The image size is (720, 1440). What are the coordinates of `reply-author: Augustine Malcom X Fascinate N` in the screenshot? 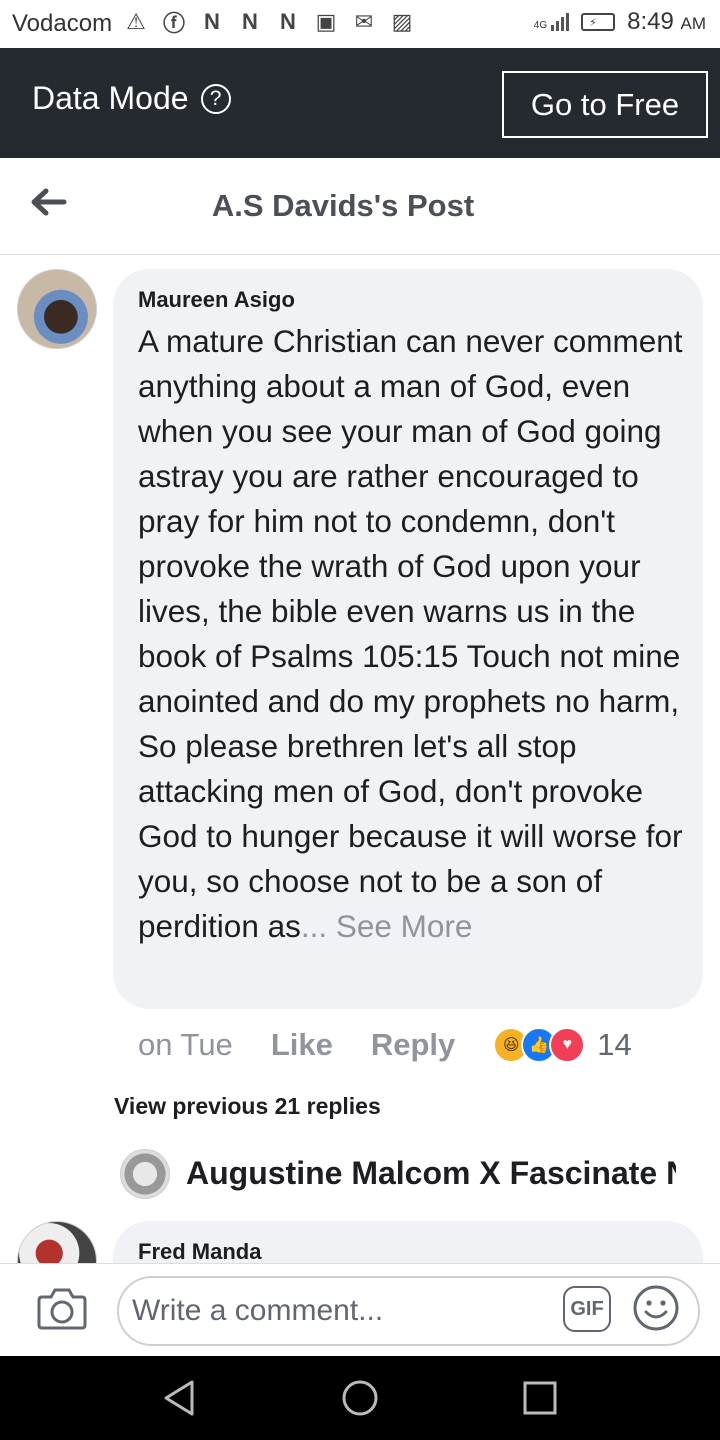 It's located at (431, 1173).